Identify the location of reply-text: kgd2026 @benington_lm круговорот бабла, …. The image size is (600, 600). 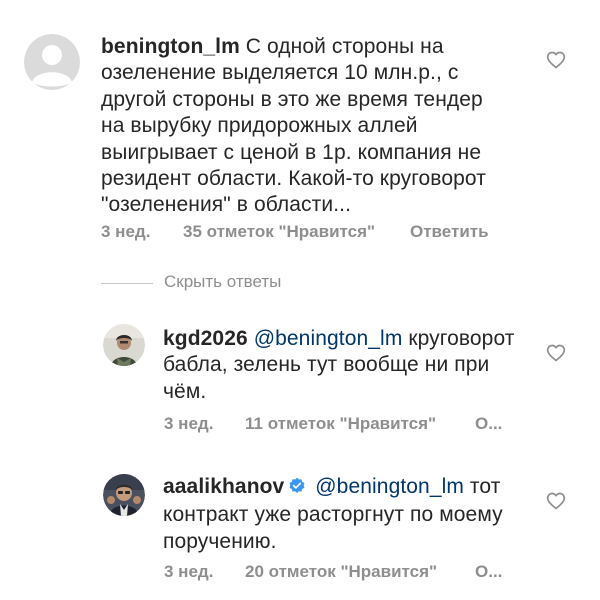
(358, 365).